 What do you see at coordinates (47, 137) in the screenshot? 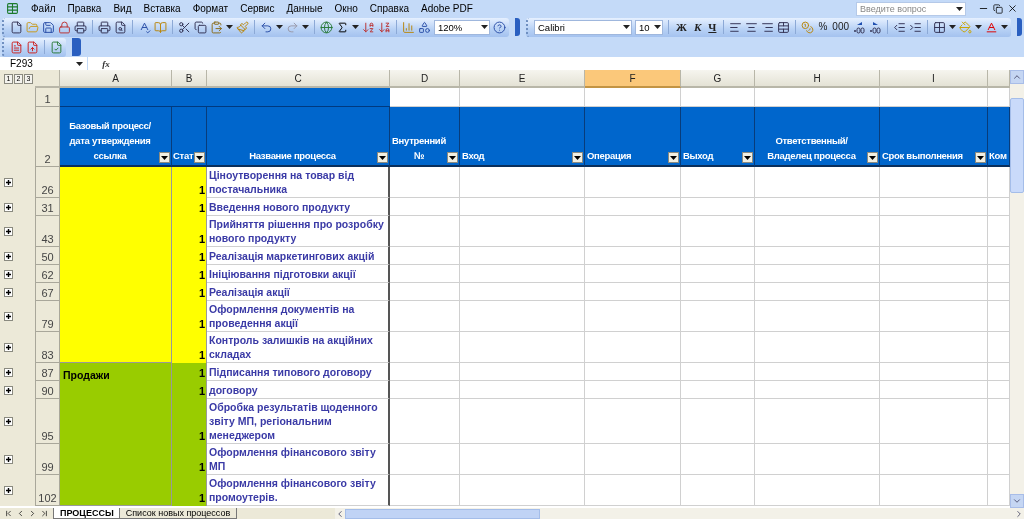
I see `row-number: 2` at bounding box center [47, 137].